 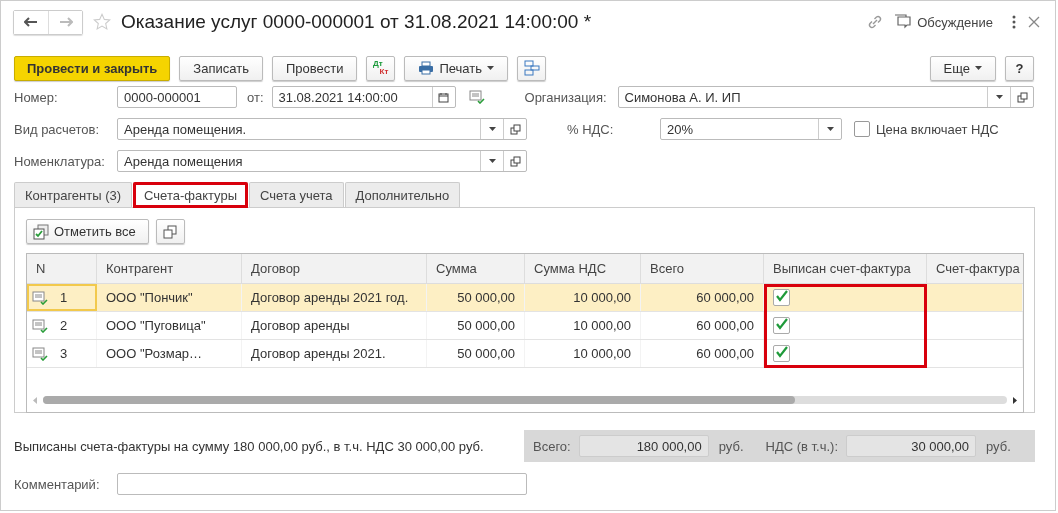 What do you see at coordinates (443, 97) in the screenshot?
I see `calendar-icon` at bounding box center [443, 97].